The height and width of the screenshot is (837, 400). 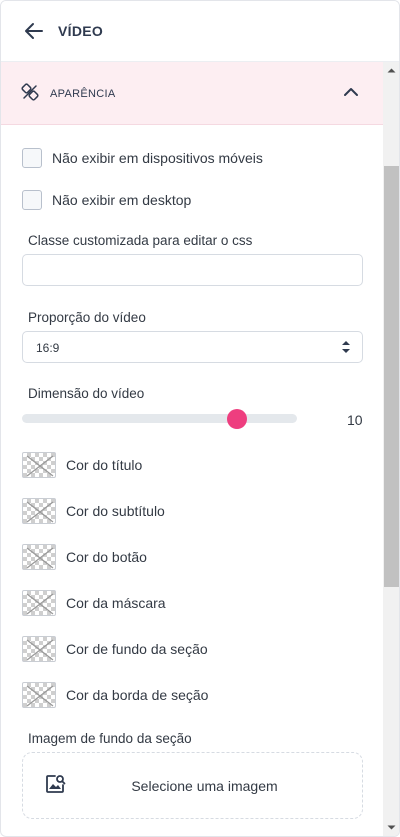 I want to click on chevron-up-icon, so click(x=351, y=92).